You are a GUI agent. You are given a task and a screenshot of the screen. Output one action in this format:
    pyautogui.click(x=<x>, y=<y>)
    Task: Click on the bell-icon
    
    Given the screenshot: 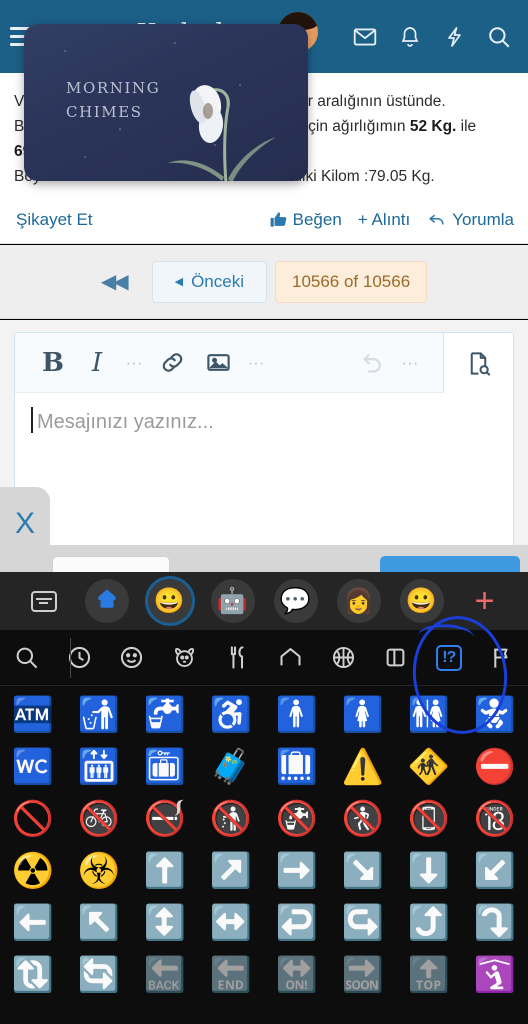 What is the action you would take?
    pyautogui.click(x=410, y=37)
    